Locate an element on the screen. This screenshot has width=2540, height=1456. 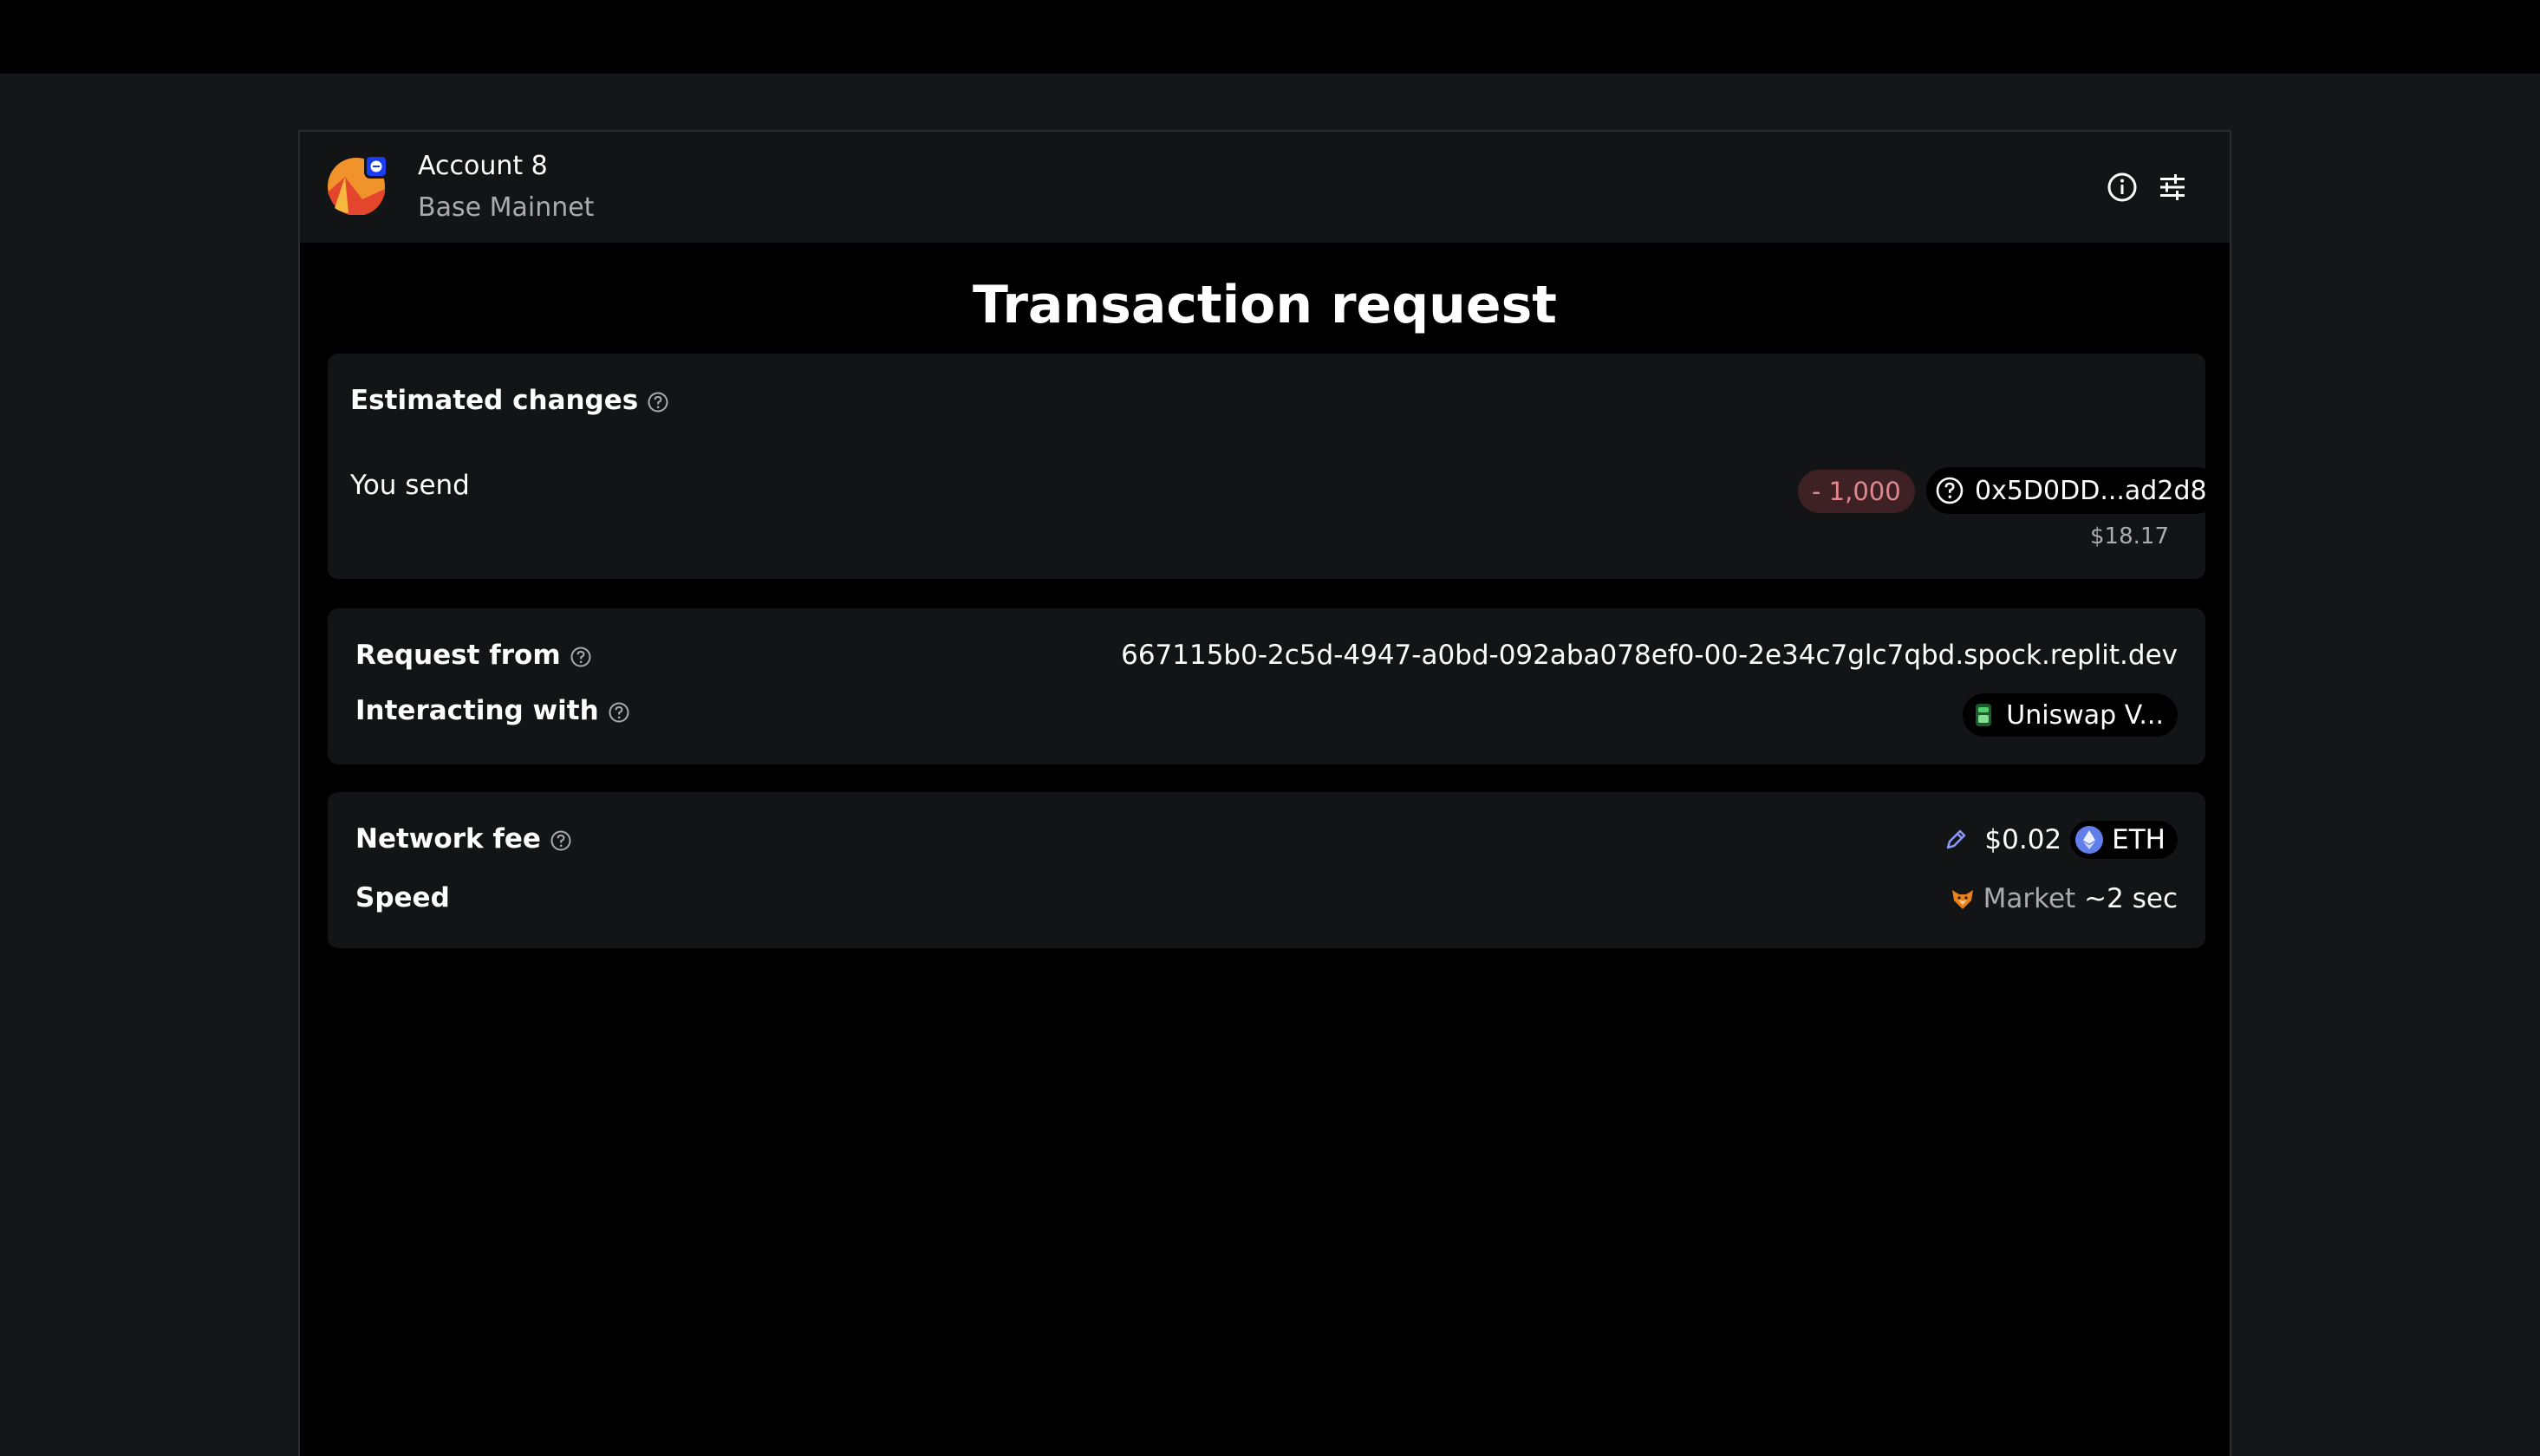
token-pill: 0x5D0DD...ad2d8 is located at coordinates (2072, 490).